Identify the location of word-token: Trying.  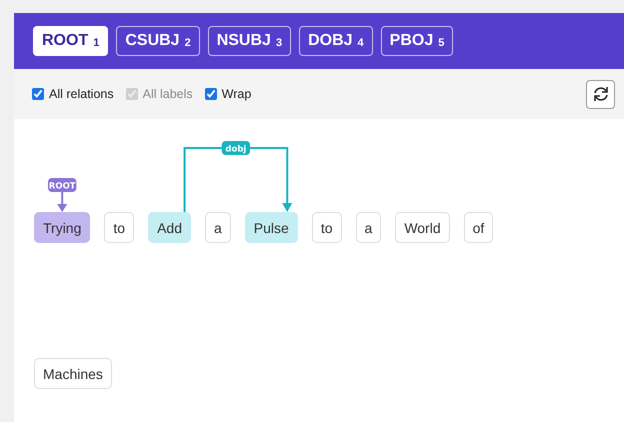
(62, 227).